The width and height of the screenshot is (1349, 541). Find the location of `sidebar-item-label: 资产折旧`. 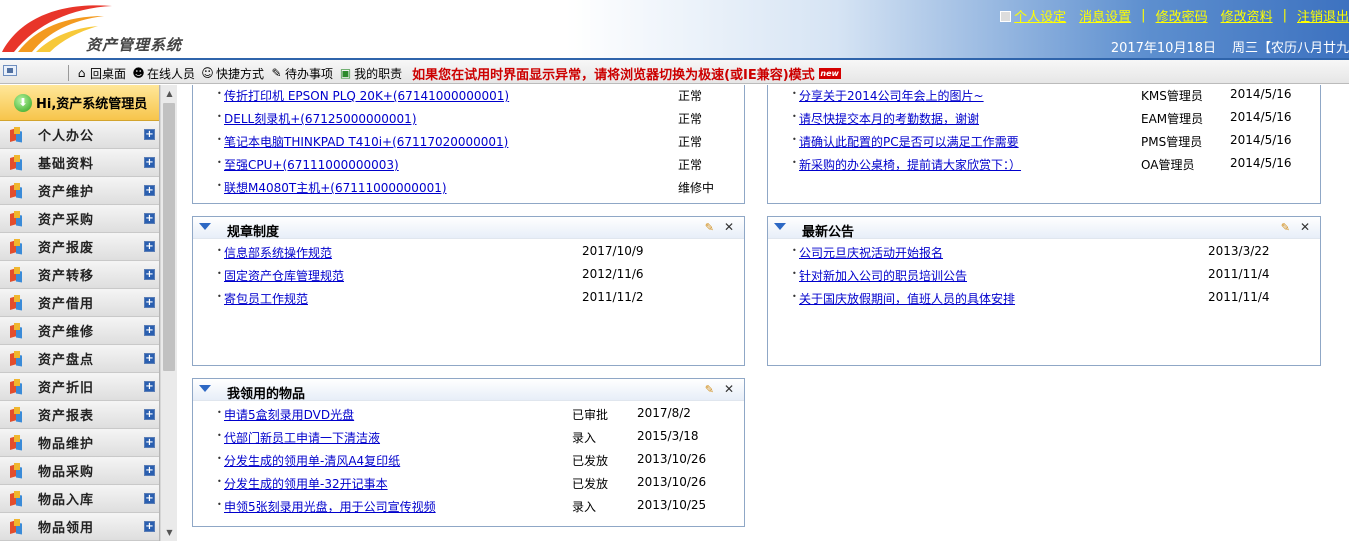

sidebar-item-label: 资产折旧 is located at coordinates (66, 388).